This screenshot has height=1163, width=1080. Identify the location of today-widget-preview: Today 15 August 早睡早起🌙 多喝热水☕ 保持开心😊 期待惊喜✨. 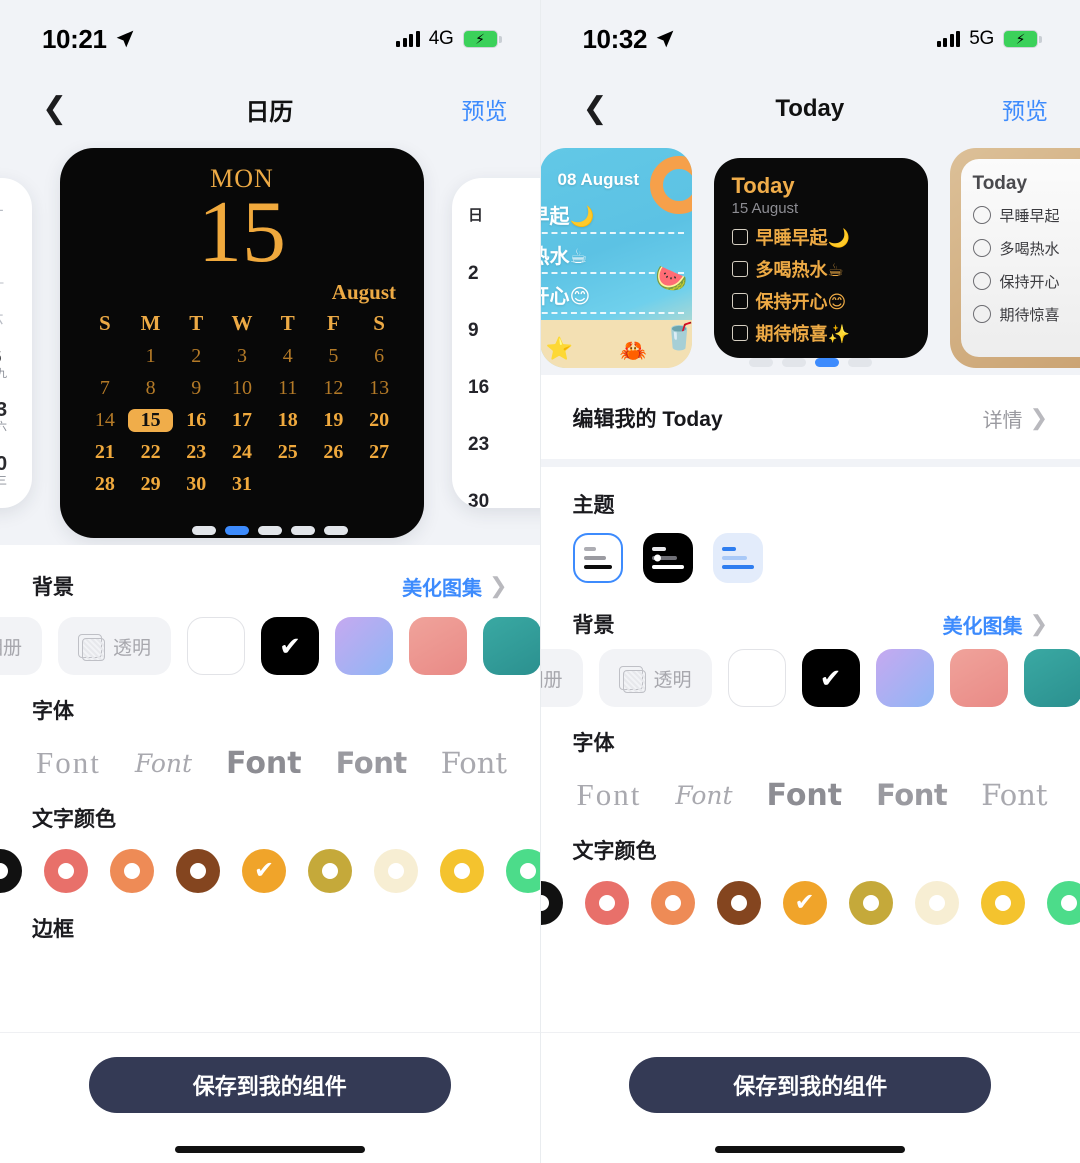
(820, 257).